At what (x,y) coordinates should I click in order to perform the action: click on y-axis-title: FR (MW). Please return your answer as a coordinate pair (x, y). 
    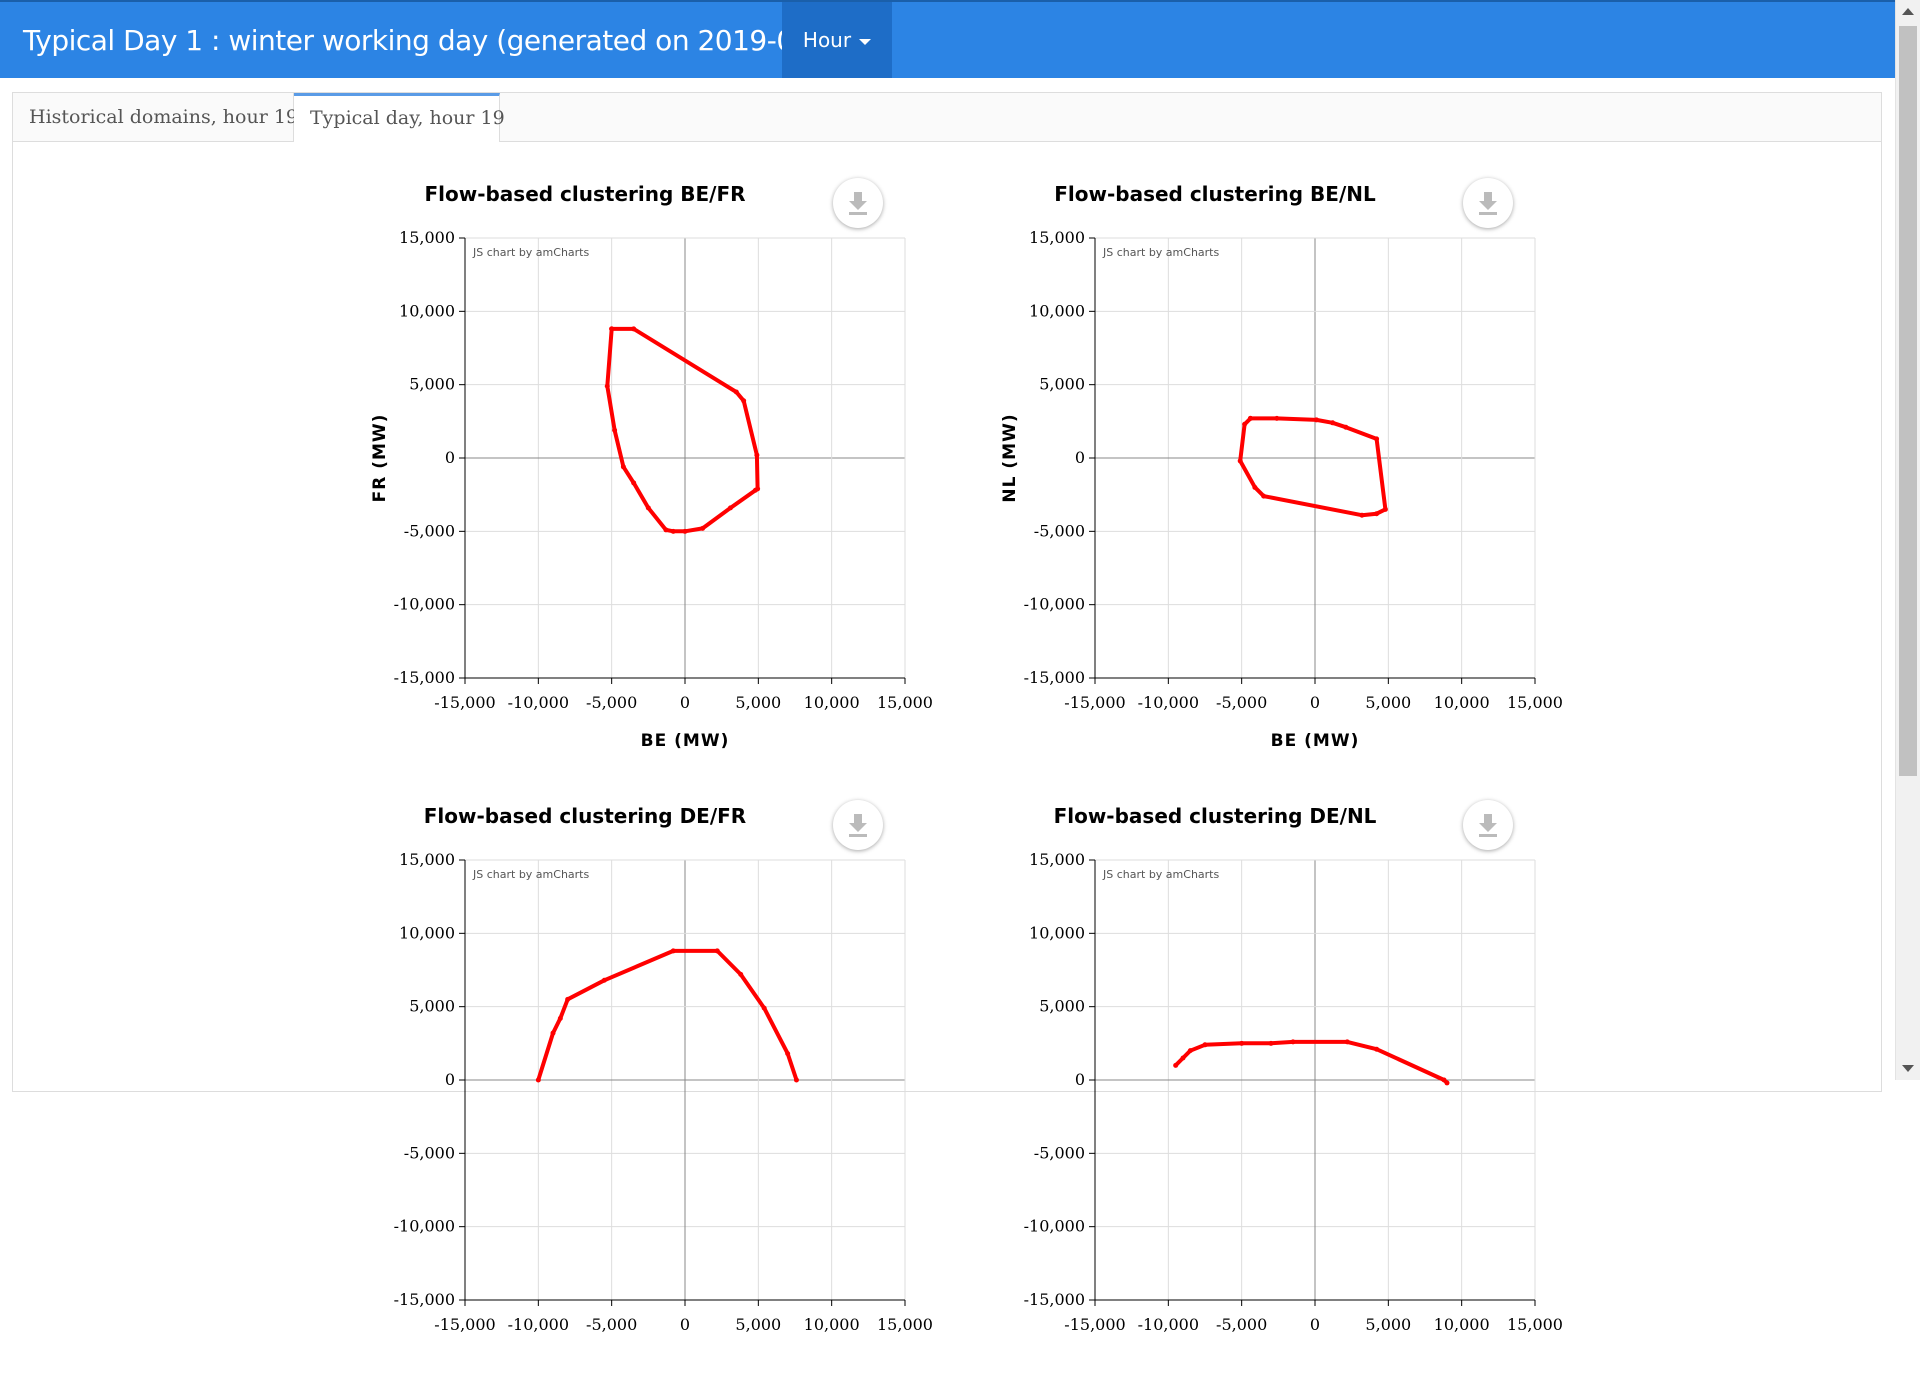
    Looking at the image, I should click on (380, 458).